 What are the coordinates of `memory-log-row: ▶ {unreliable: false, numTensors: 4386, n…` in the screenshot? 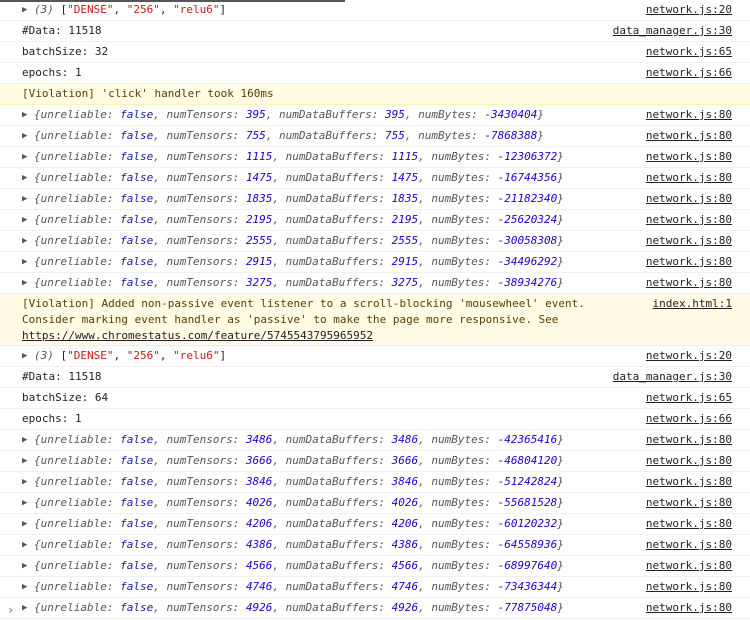 It's located at (375, 545).